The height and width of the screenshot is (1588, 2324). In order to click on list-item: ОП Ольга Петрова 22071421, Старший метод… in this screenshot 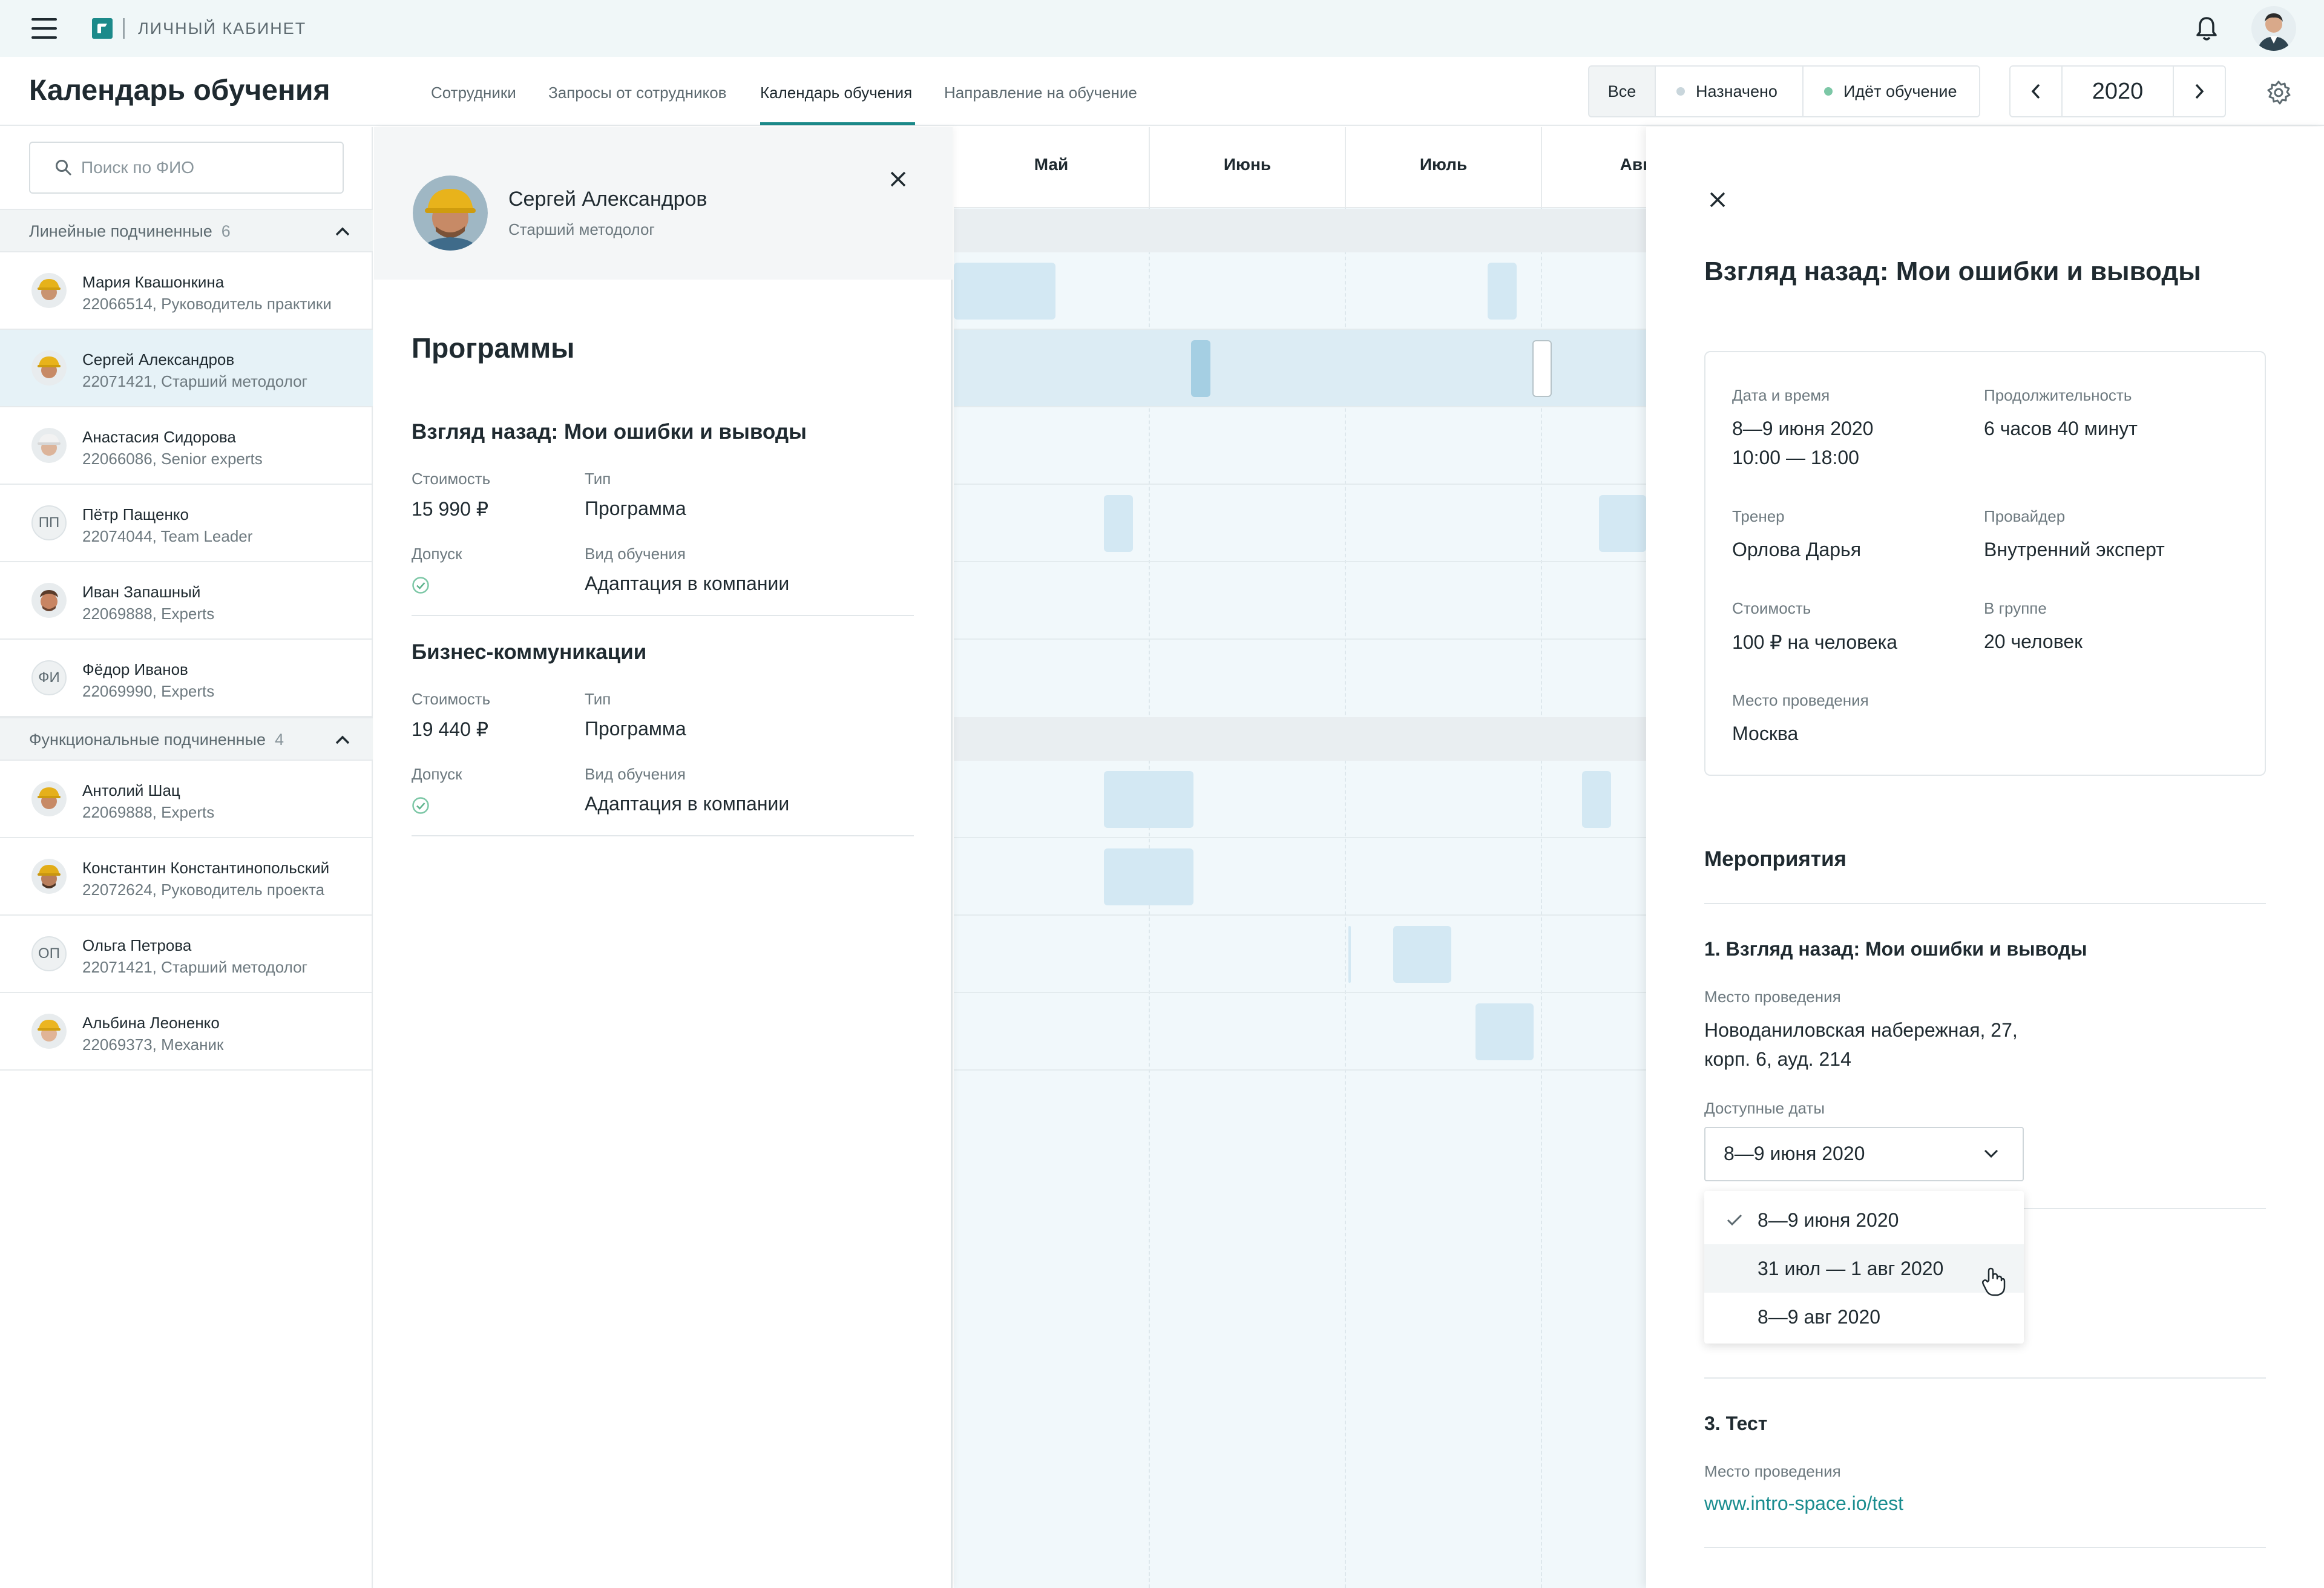, I will do `click(186, 954)`.